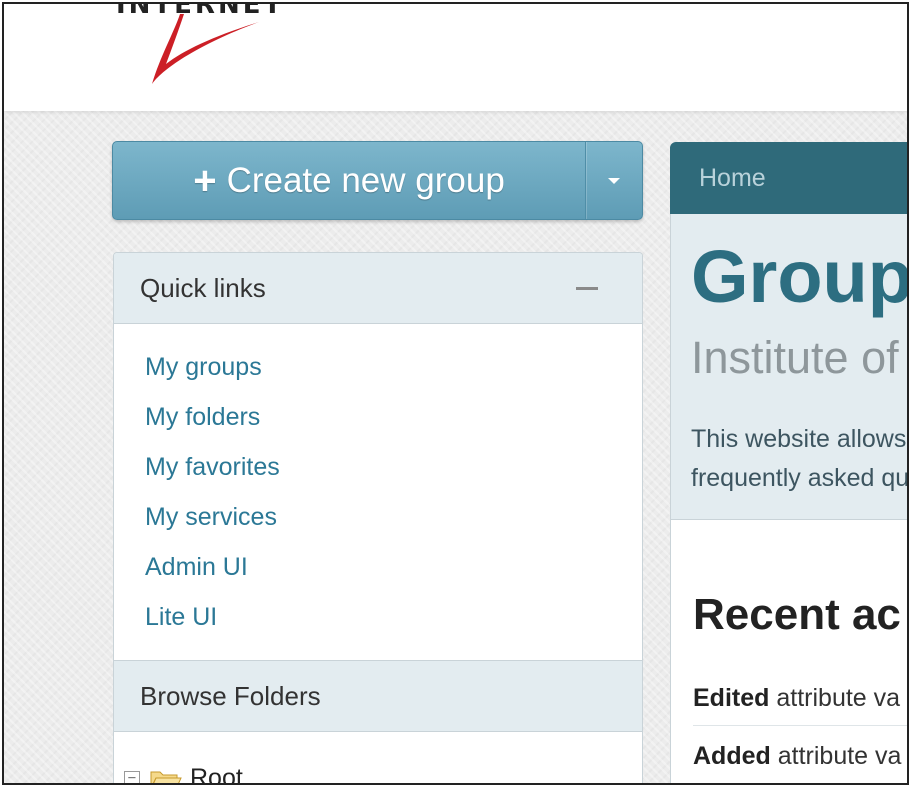 The image size is (912, 787). What do you see at coordinates (788, 178) in the screenshot?
I see `breadcrumb: Home` at bounding box center [788, 178].